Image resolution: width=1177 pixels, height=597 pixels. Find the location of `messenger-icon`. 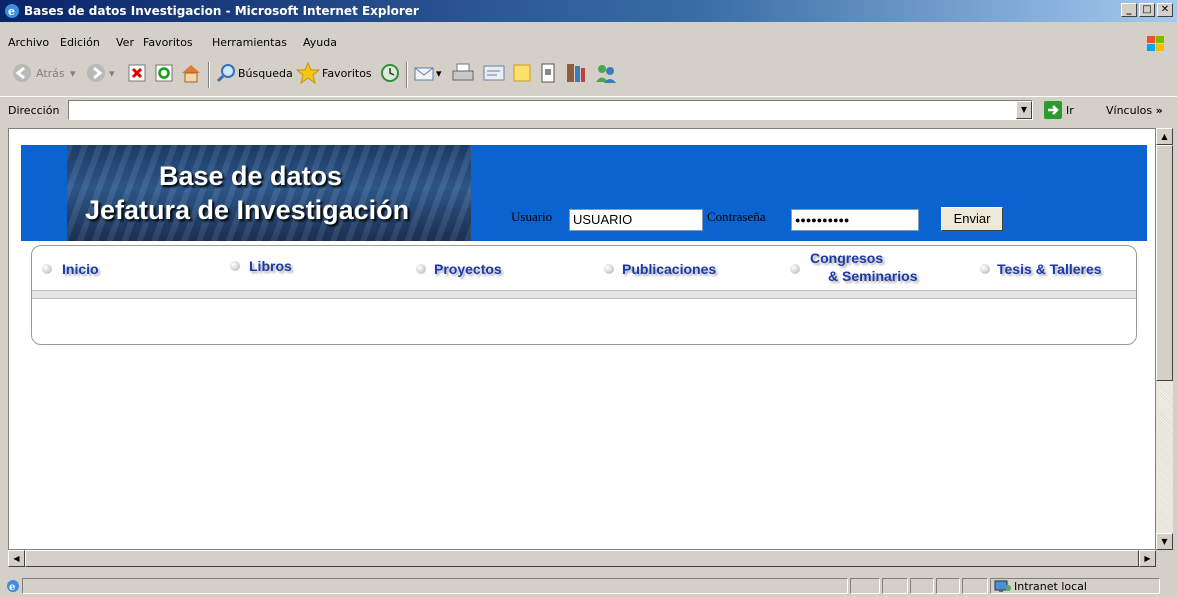

messenger-icon is located at coordinates (548, 73).